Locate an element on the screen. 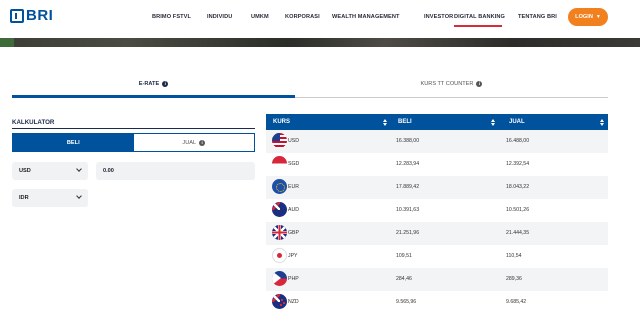 The width and height of the screenshot is (640, 314). amount-value: 0.00 is located at coordinates (108, 171).